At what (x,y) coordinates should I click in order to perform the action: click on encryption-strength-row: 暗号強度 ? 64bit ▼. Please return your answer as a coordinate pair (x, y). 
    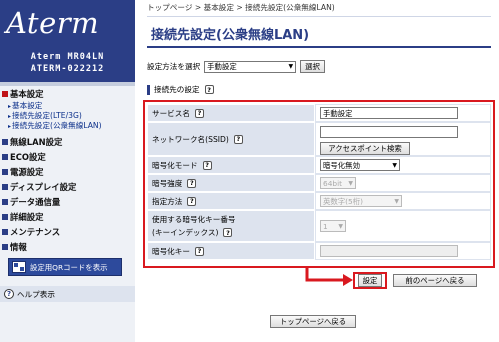
    Looking at the image, I should click on (319, 183).